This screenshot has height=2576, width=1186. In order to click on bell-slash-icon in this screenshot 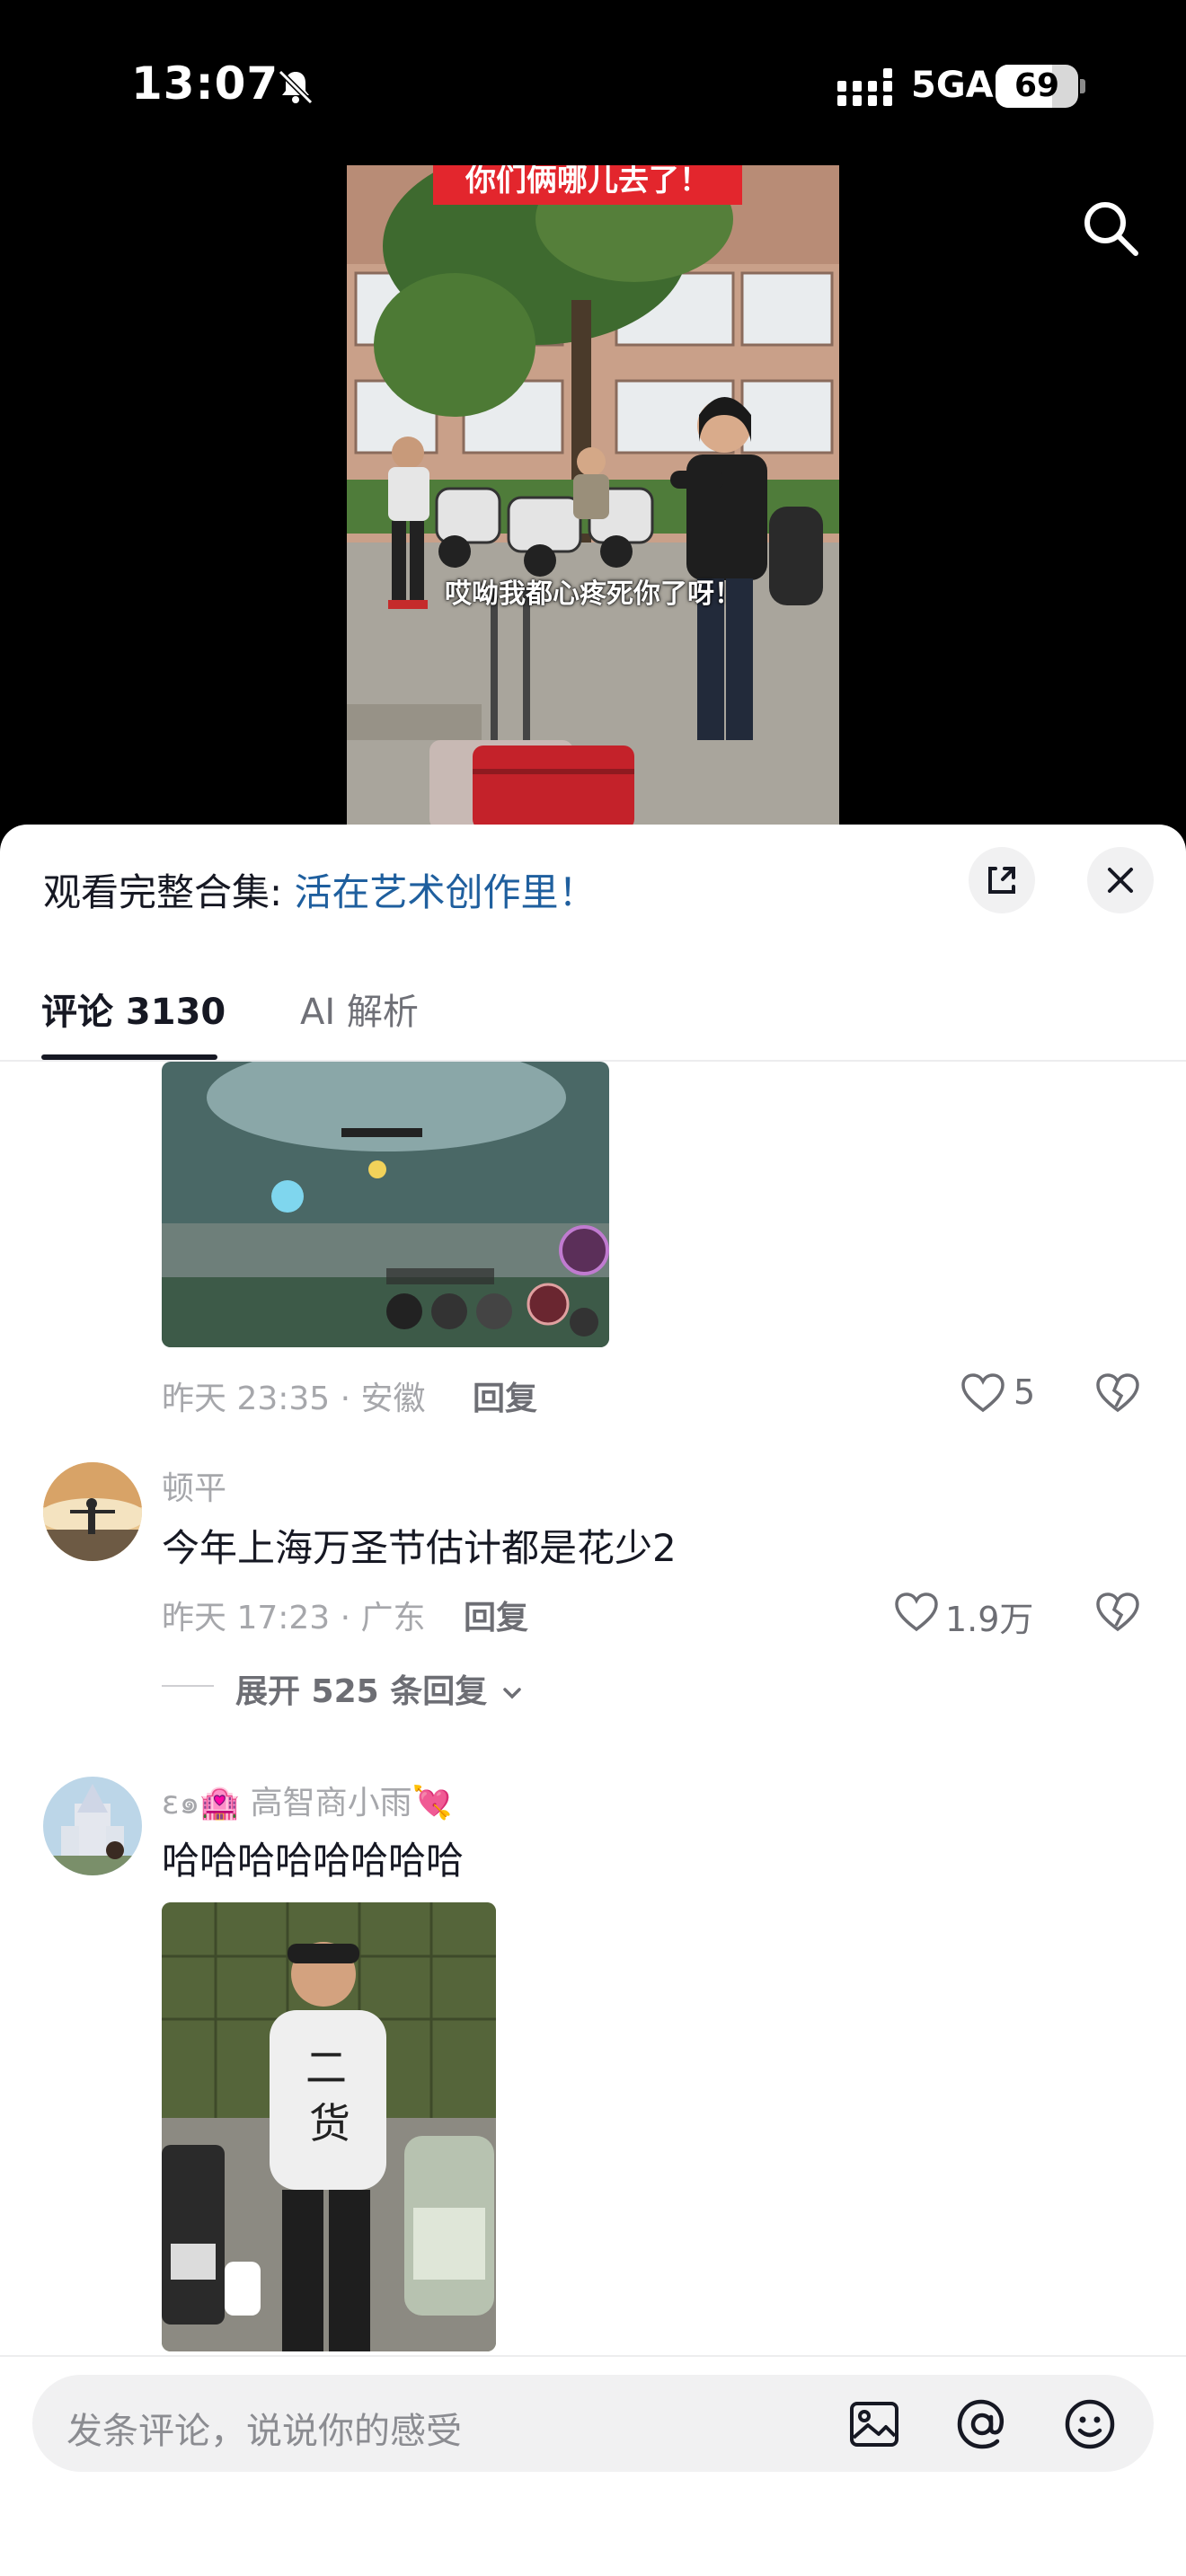, I will do `click(296, 87)`.